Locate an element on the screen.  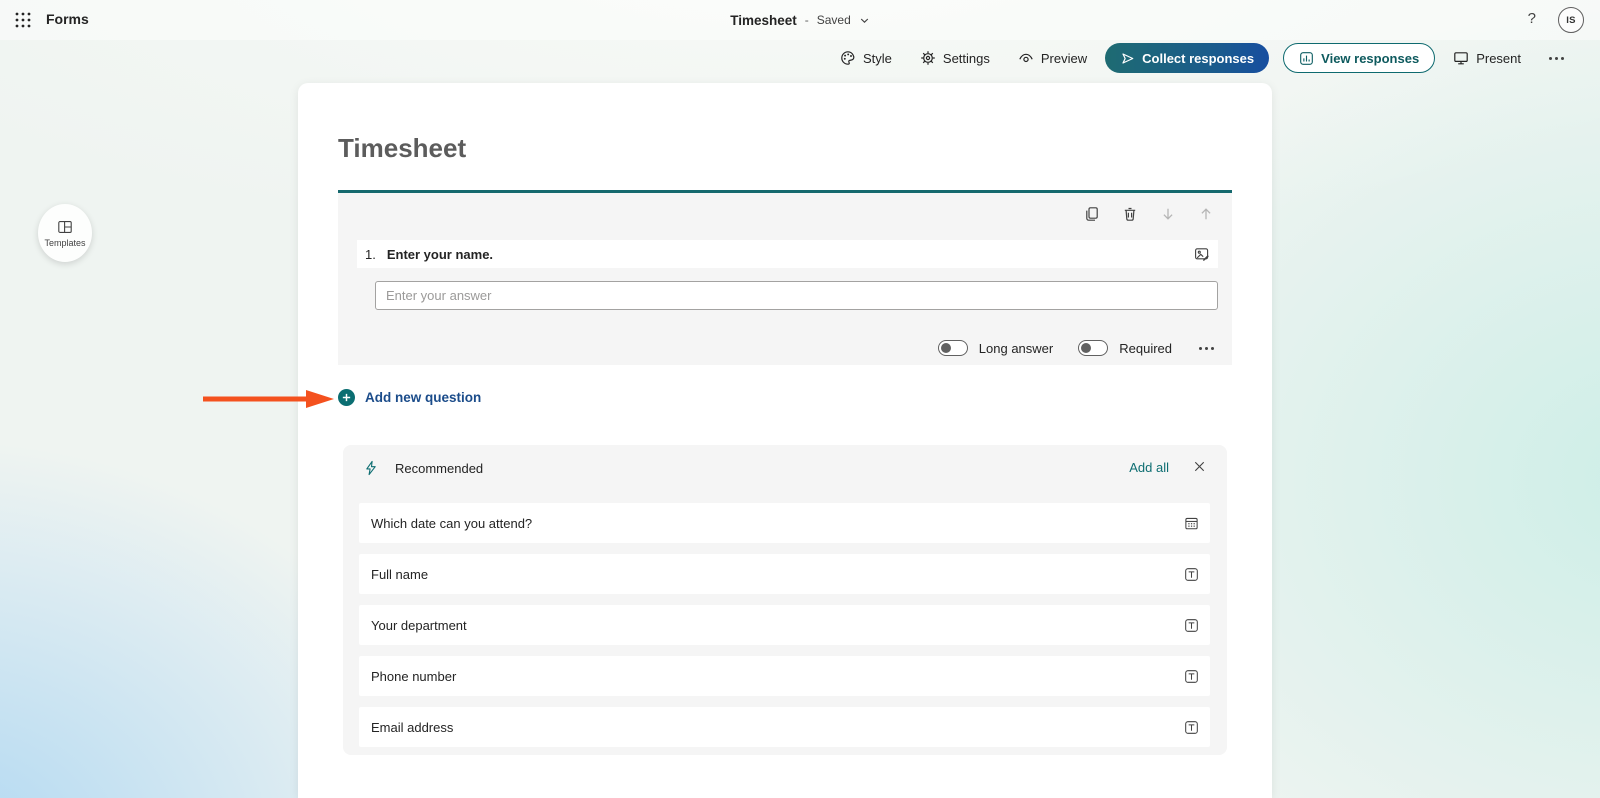
recommended-item-date: Which date can you attend? is located at coordinates (784, 523).